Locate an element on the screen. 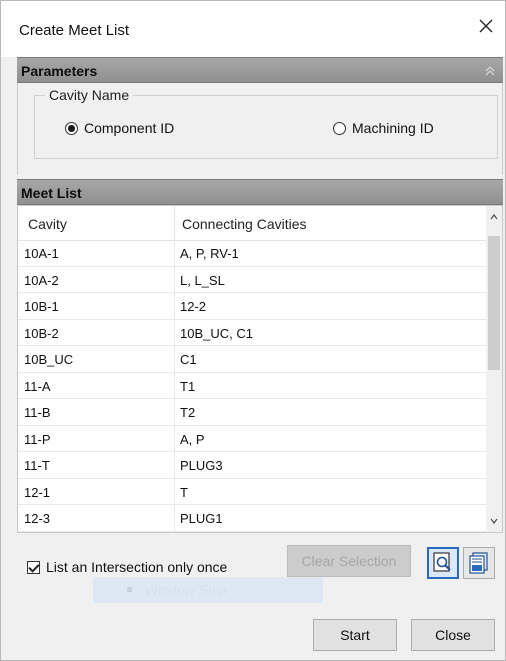 This screenshot has height=661, width=506. table-row: 10B-2 10B_UC, C1 is located at coordinates (253, 332).